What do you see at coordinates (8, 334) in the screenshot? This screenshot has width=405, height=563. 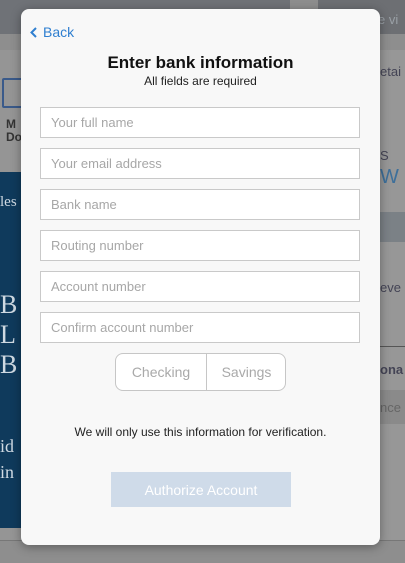 I see `hero-text: L` at bounding box center [8, 334].